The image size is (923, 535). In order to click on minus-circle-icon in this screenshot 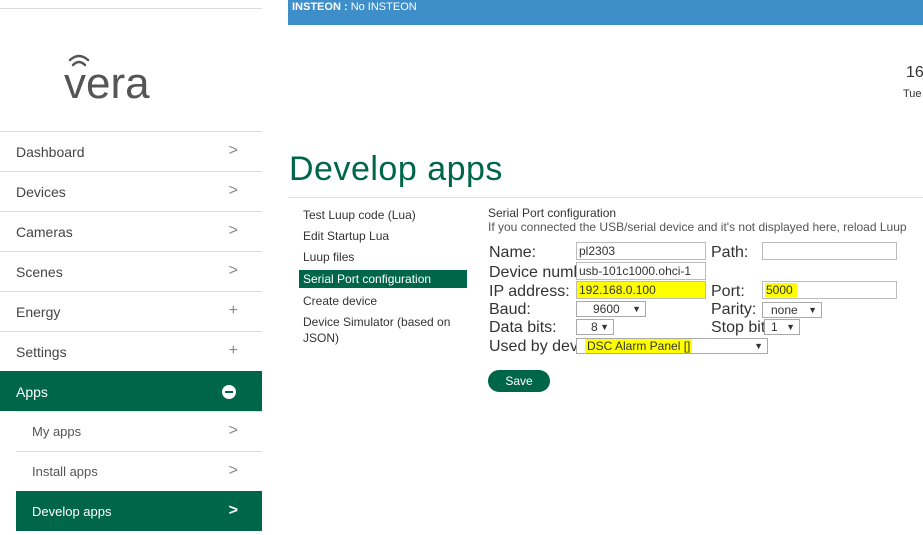, I will do `click(229, 392)`.